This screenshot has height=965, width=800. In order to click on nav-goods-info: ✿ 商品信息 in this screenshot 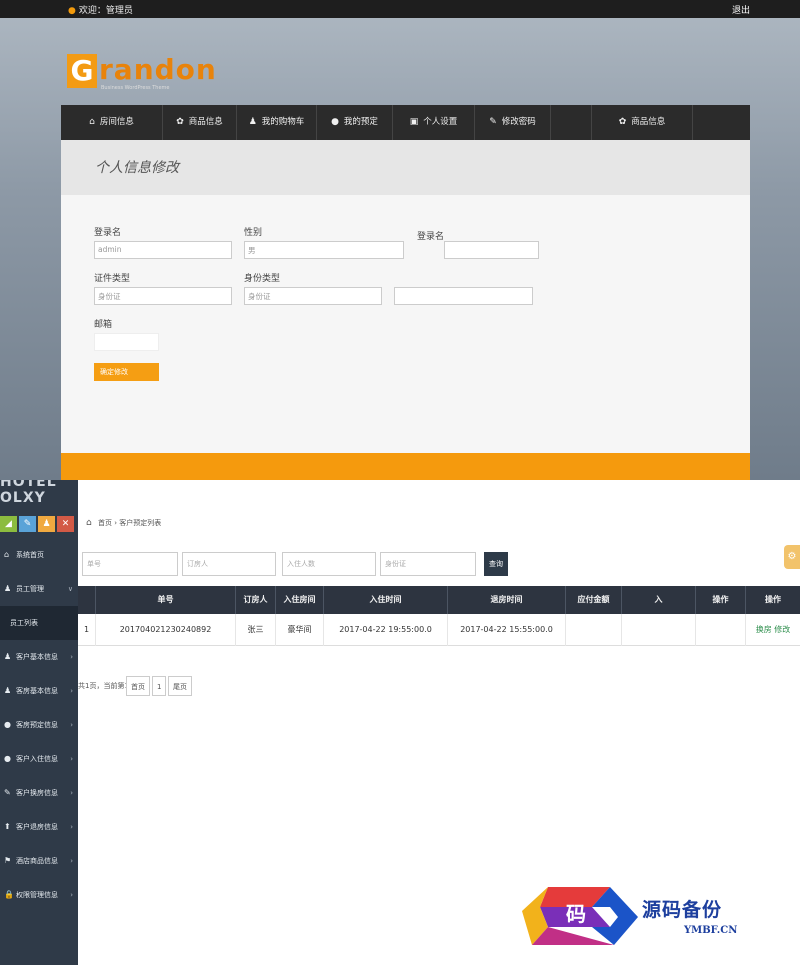, I will do `click(200, 122)`.